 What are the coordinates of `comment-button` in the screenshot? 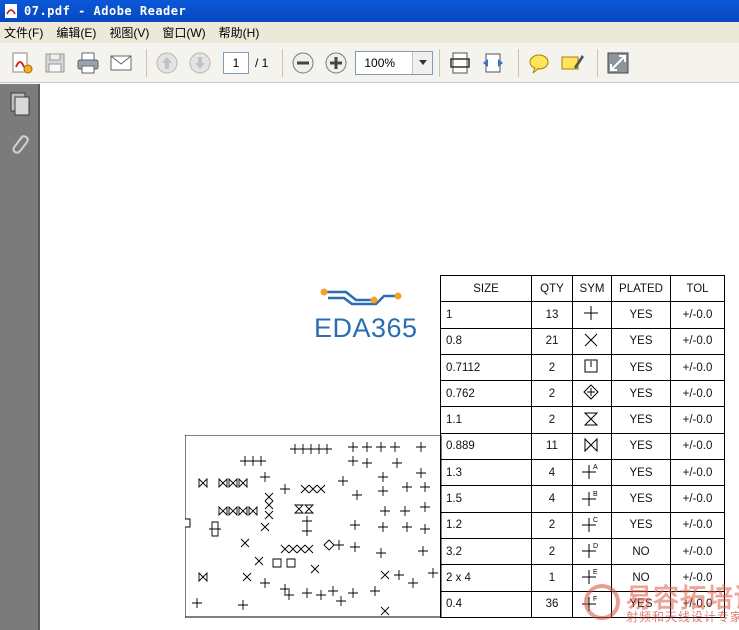 It's located at (539, 63).